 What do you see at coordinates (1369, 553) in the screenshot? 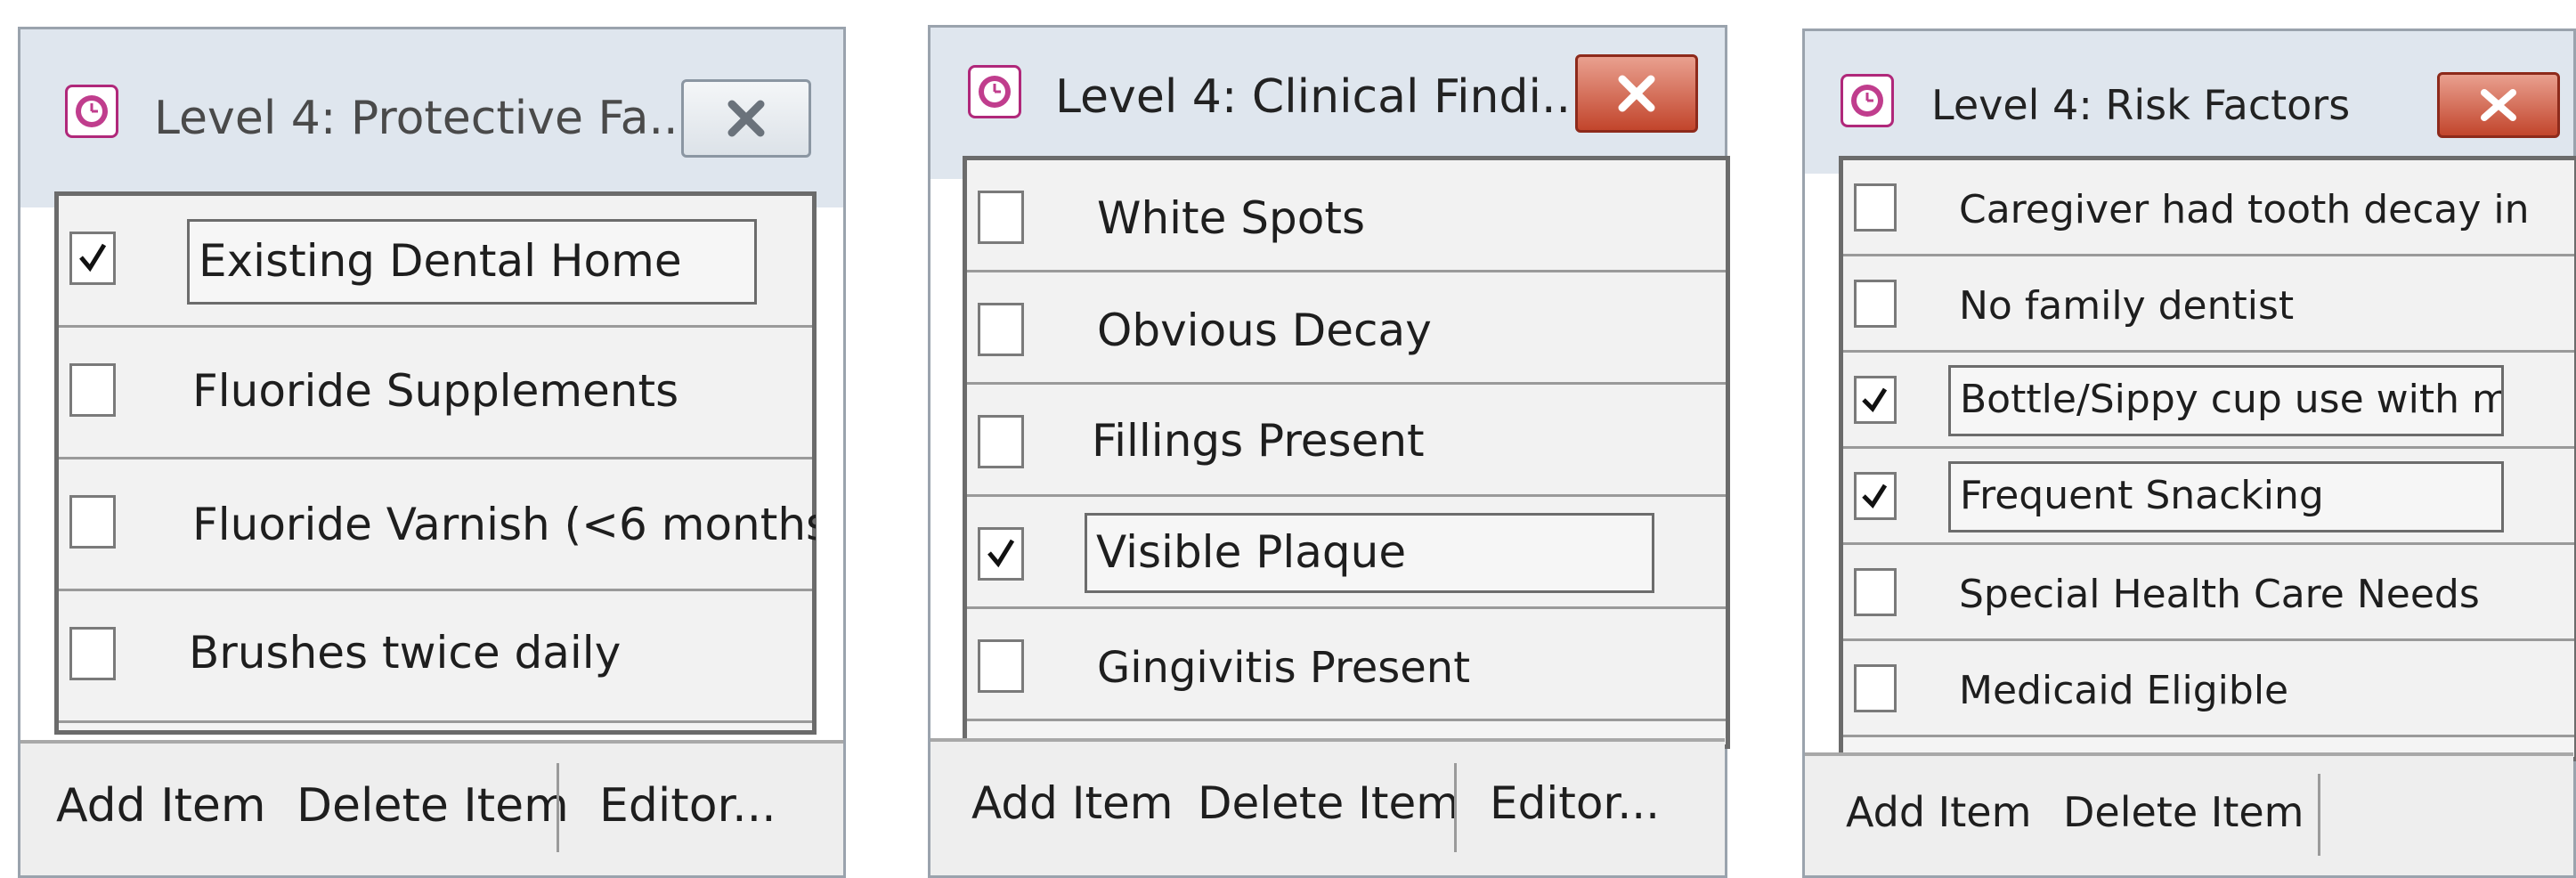
I see `item-label: Visible Plaque` at bounding box center [1369, 553].